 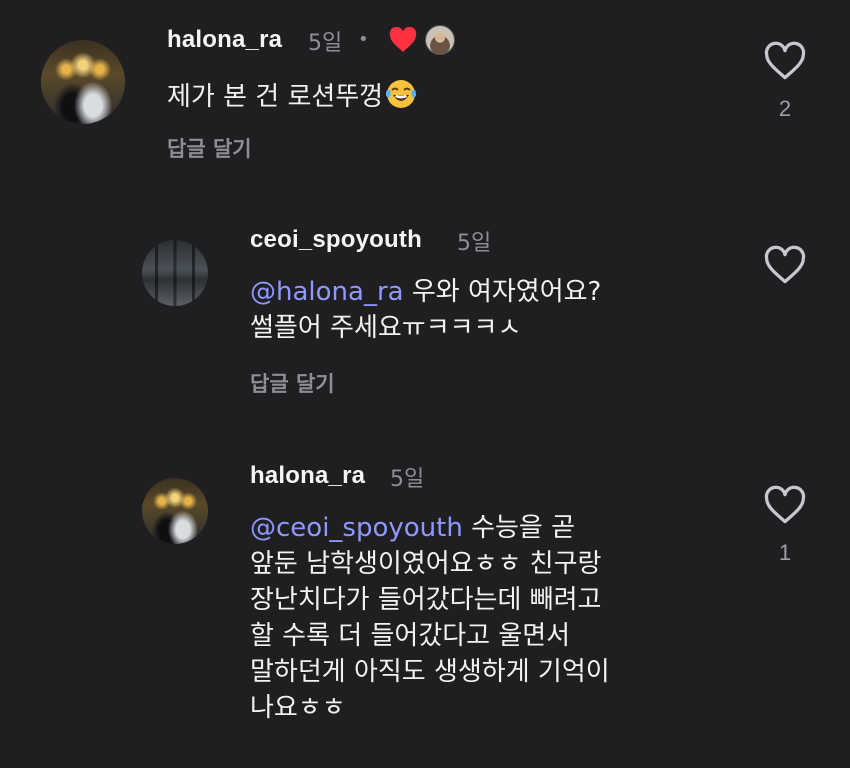 What do you see at coordinates (785, 552) in the screenshot?
I see `like-count: 1` at bounding box center [785, 552].